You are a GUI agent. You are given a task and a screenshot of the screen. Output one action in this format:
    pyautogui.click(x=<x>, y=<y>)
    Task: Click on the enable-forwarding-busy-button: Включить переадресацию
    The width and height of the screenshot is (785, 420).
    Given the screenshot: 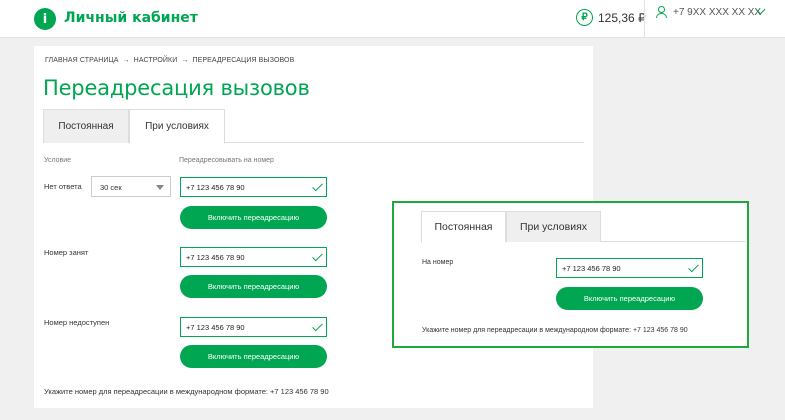 What is the action you would take?
    pyautogui.click(x=253, y=286)
    